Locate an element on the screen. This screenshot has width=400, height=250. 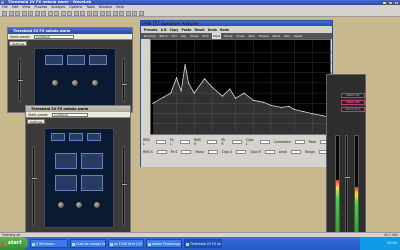
preset-label: Stalls preset is located at coordinates (20, 37).